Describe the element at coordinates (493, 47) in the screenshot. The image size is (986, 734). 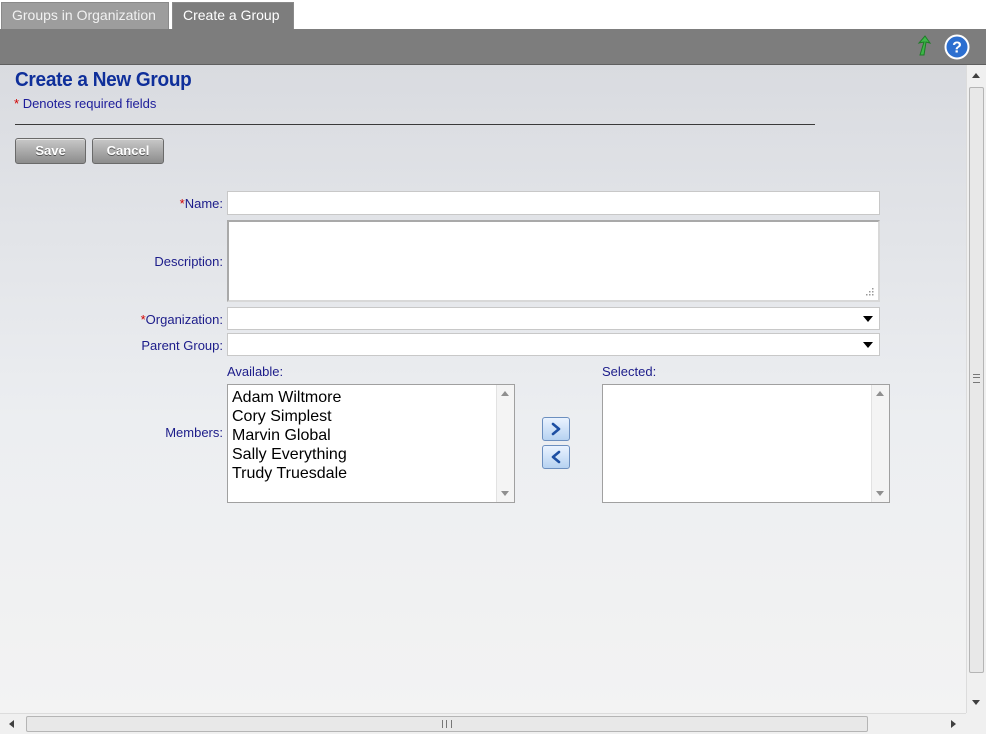
I see `toolbar: ?` at that location.